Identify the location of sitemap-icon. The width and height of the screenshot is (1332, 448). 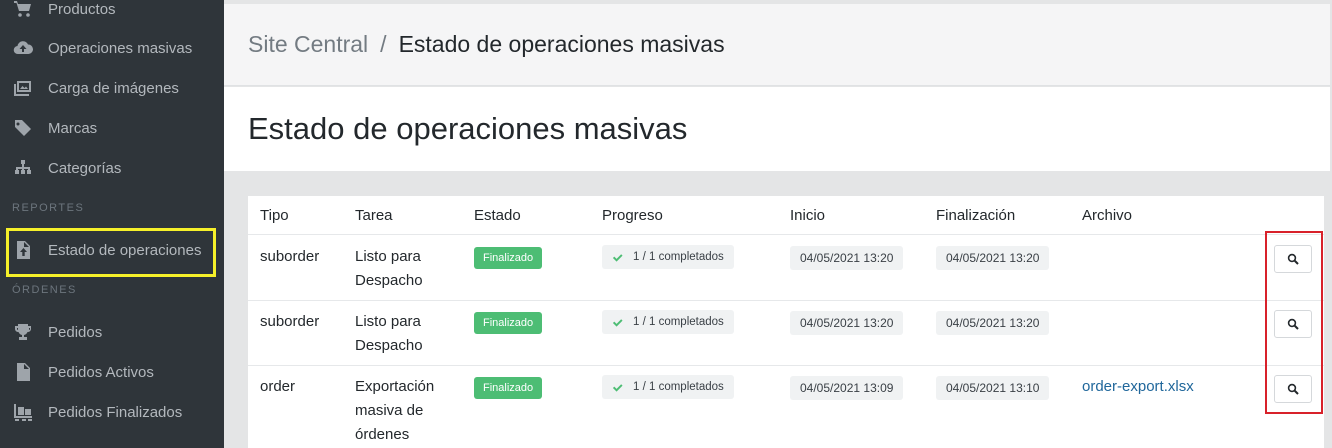
(23, 168).